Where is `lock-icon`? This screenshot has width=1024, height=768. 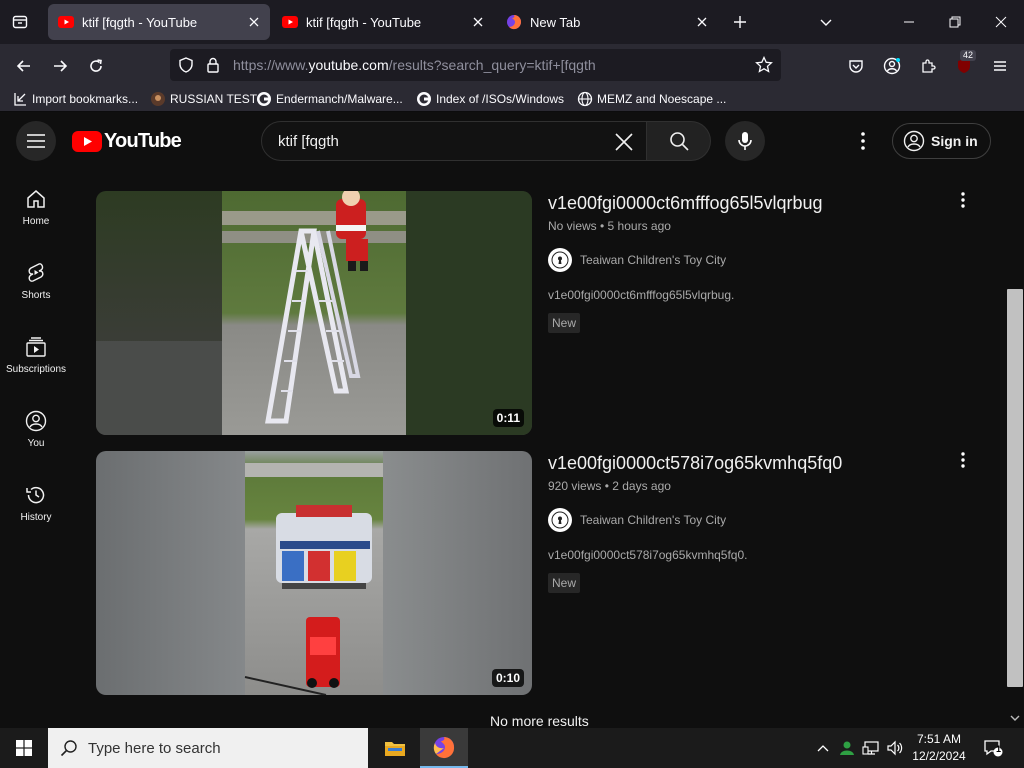
lock-icon is located at coordinates (213, 65).